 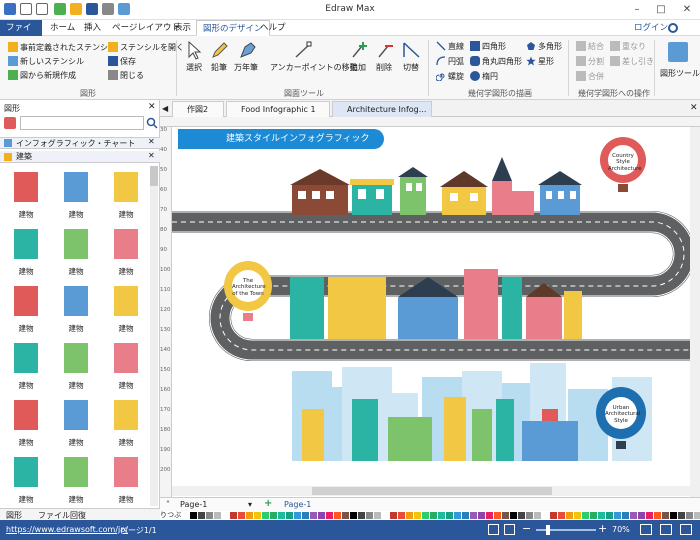 I want to click on tab-food-infographic: Food Infographic 1, so click(x=278, y=109).